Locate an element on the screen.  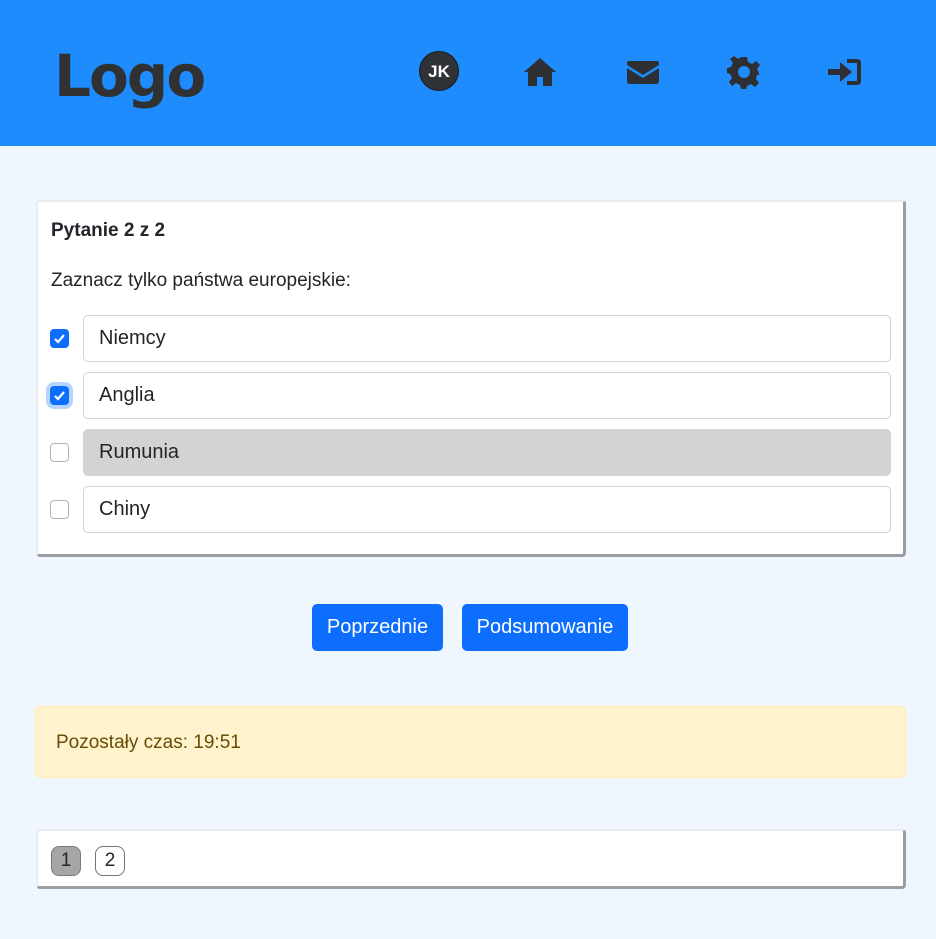
page-button-1: 1 is located at coordinates (66, 861).